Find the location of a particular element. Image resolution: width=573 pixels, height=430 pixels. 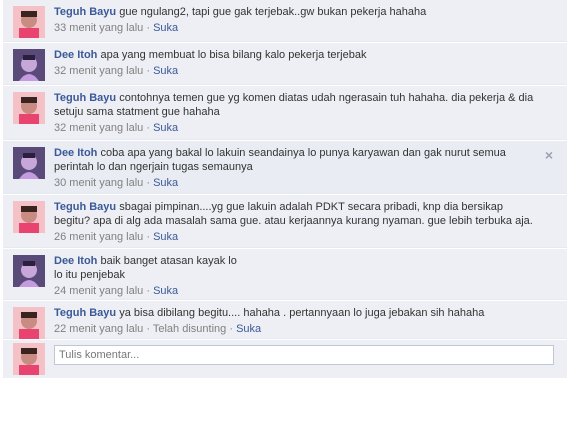

comment-timestamp: 30 menit yang lalu is located at coordinates (98, 183).